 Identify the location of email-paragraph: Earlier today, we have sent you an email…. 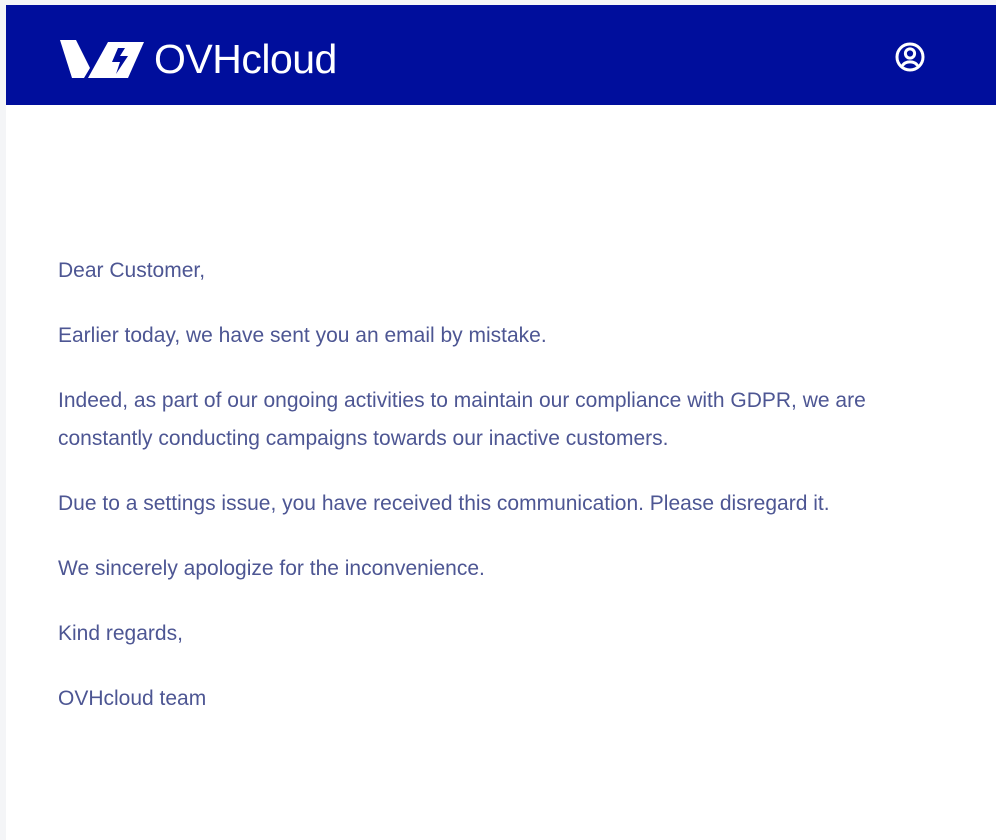
(302, 335).